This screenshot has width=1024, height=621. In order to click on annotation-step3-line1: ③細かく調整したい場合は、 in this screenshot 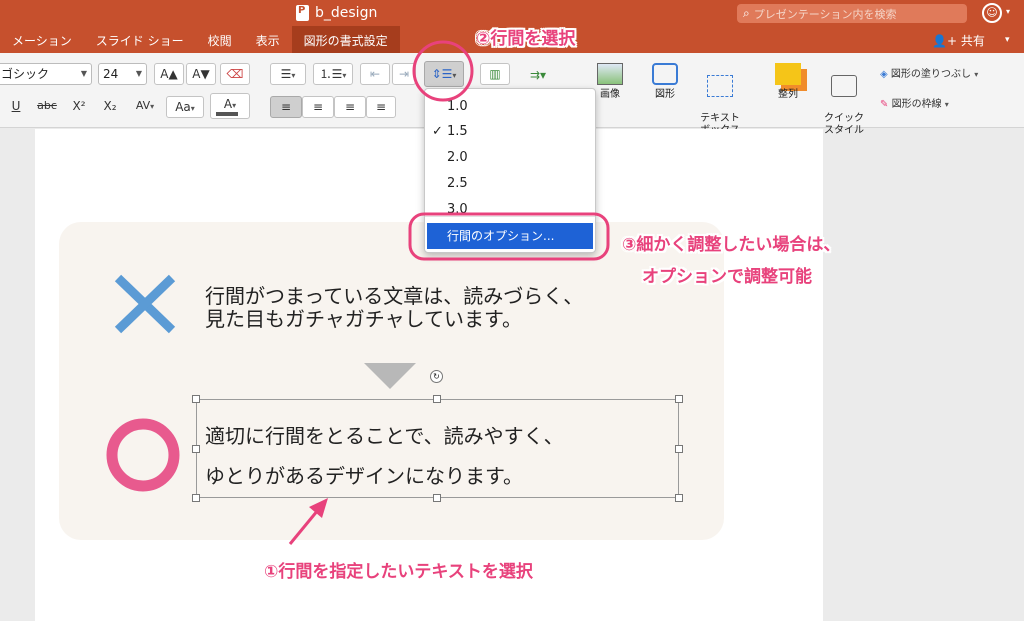, I will do `click(731, 245)`.